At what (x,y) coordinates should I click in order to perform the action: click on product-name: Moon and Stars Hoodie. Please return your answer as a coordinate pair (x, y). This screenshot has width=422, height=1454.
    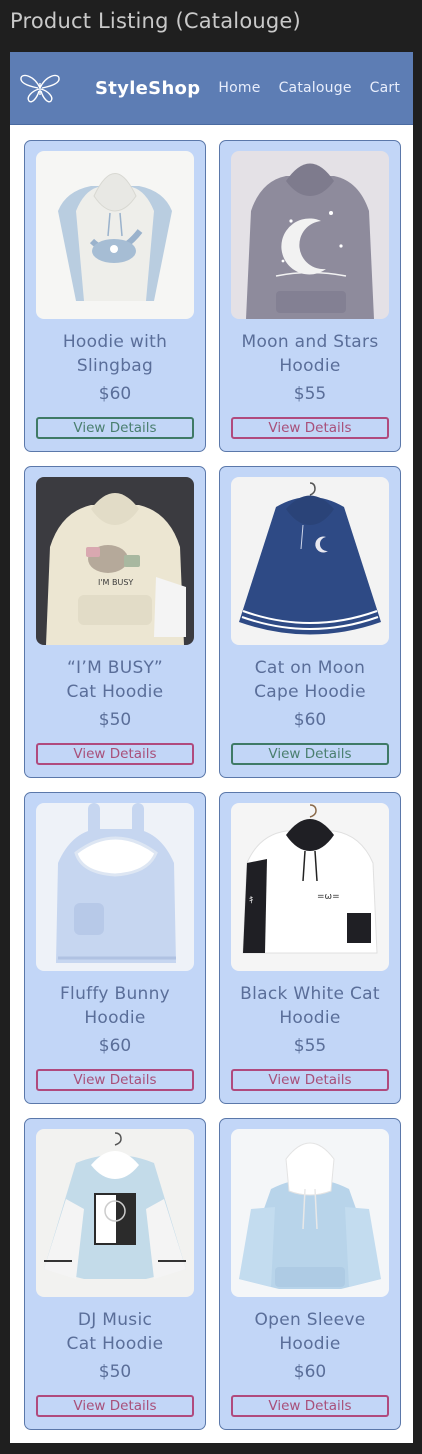
    Looking at the image, I should click on (310, 354).